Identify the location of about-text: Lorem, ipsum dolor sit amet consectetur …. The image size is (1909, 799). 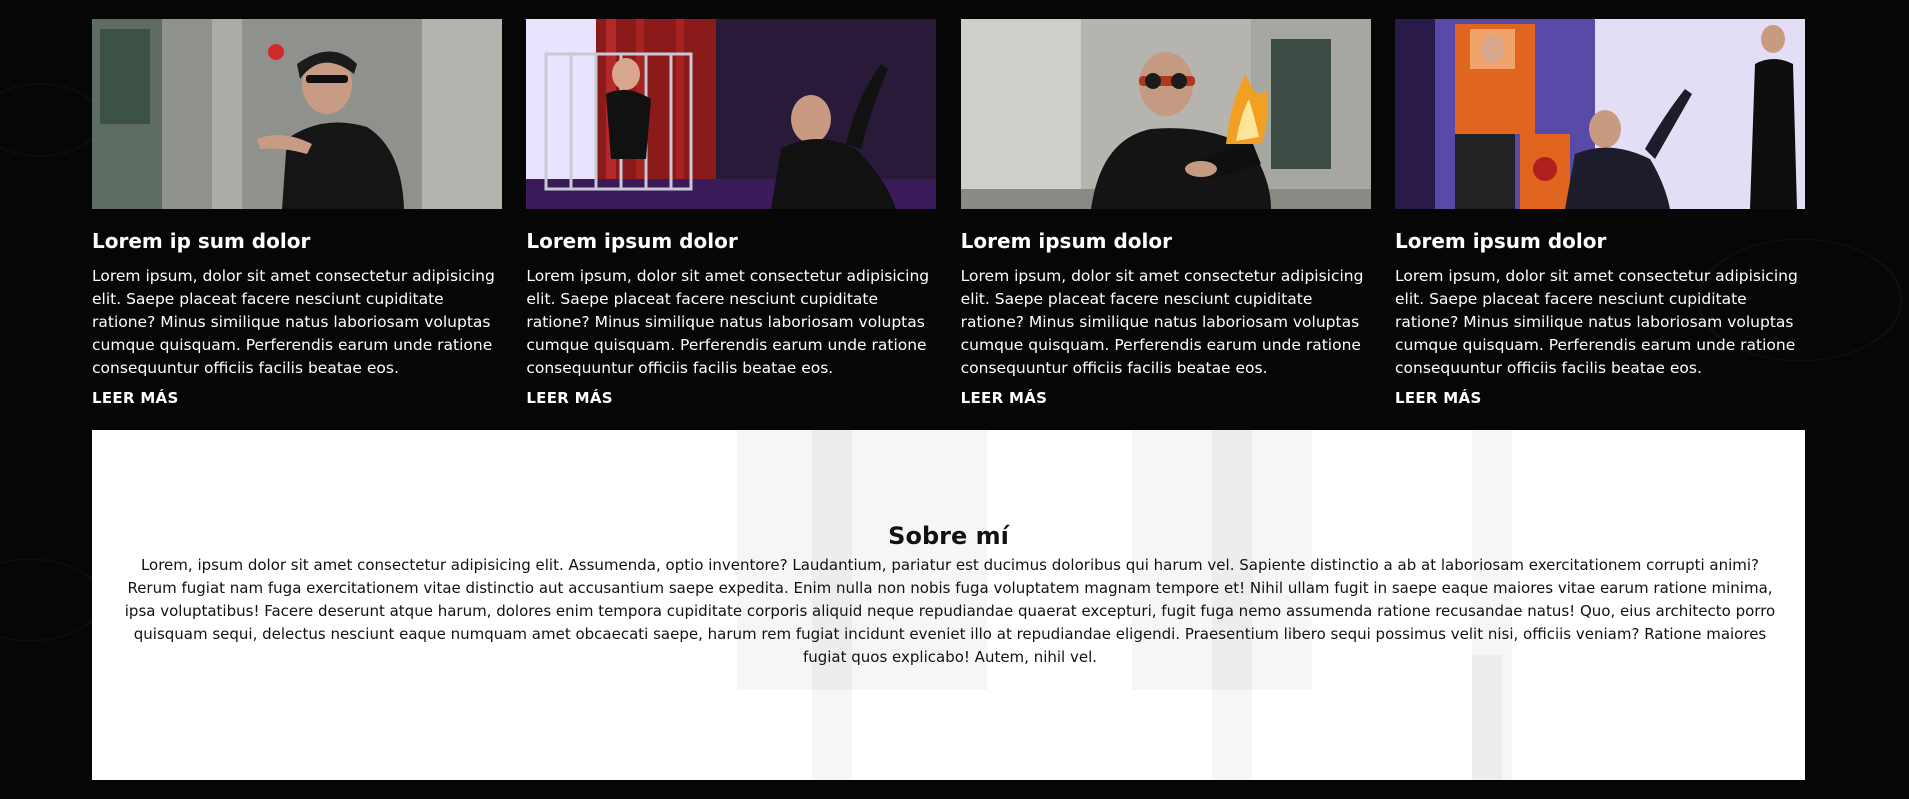
(950, 611).